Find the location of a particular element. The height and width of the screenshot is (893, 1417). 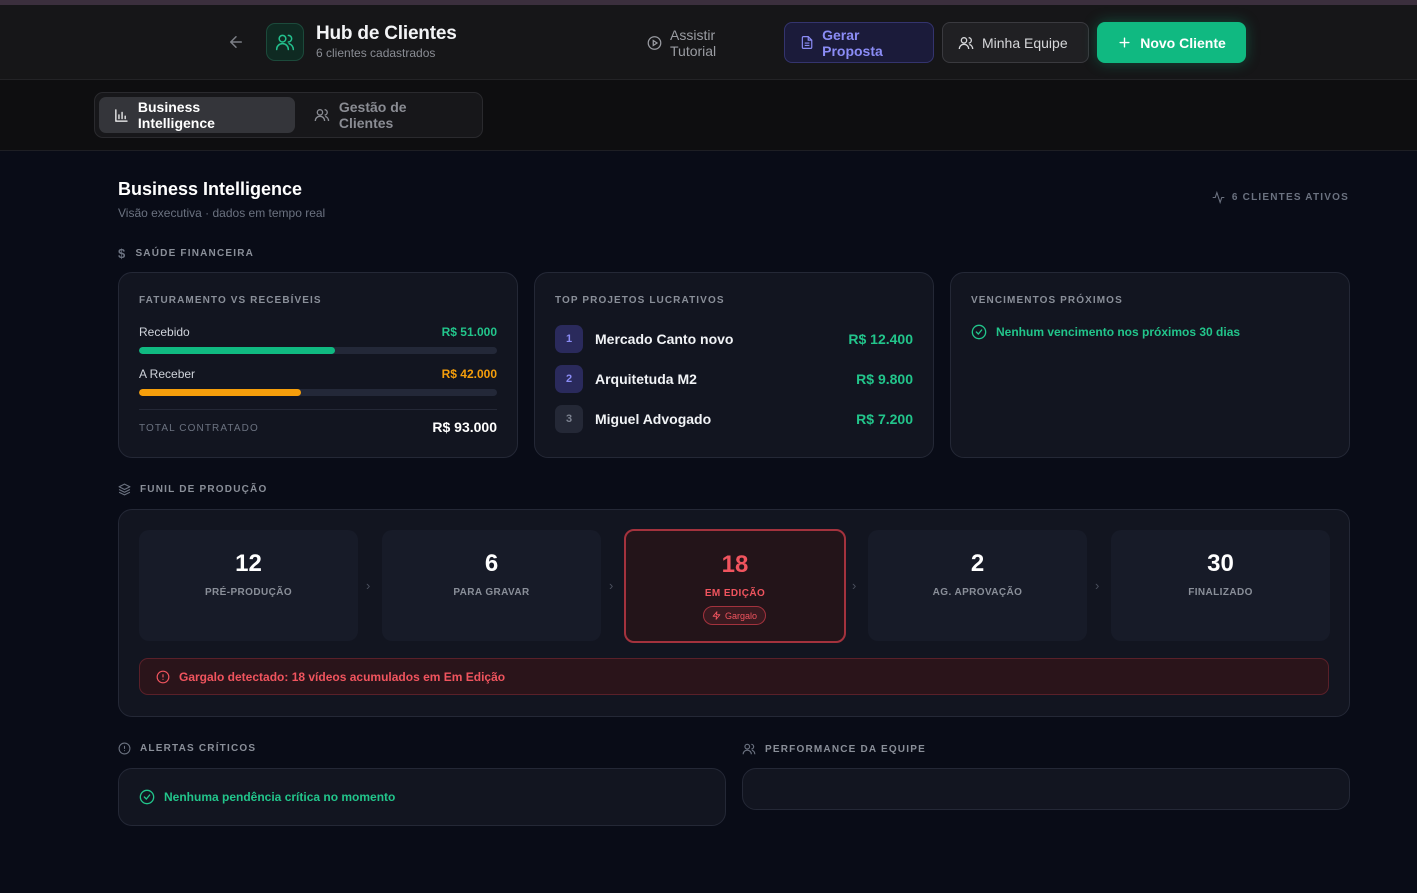

list-item: 2 Arquitetuda M2 R$ 9.800 is located at coordinates (734, 379).